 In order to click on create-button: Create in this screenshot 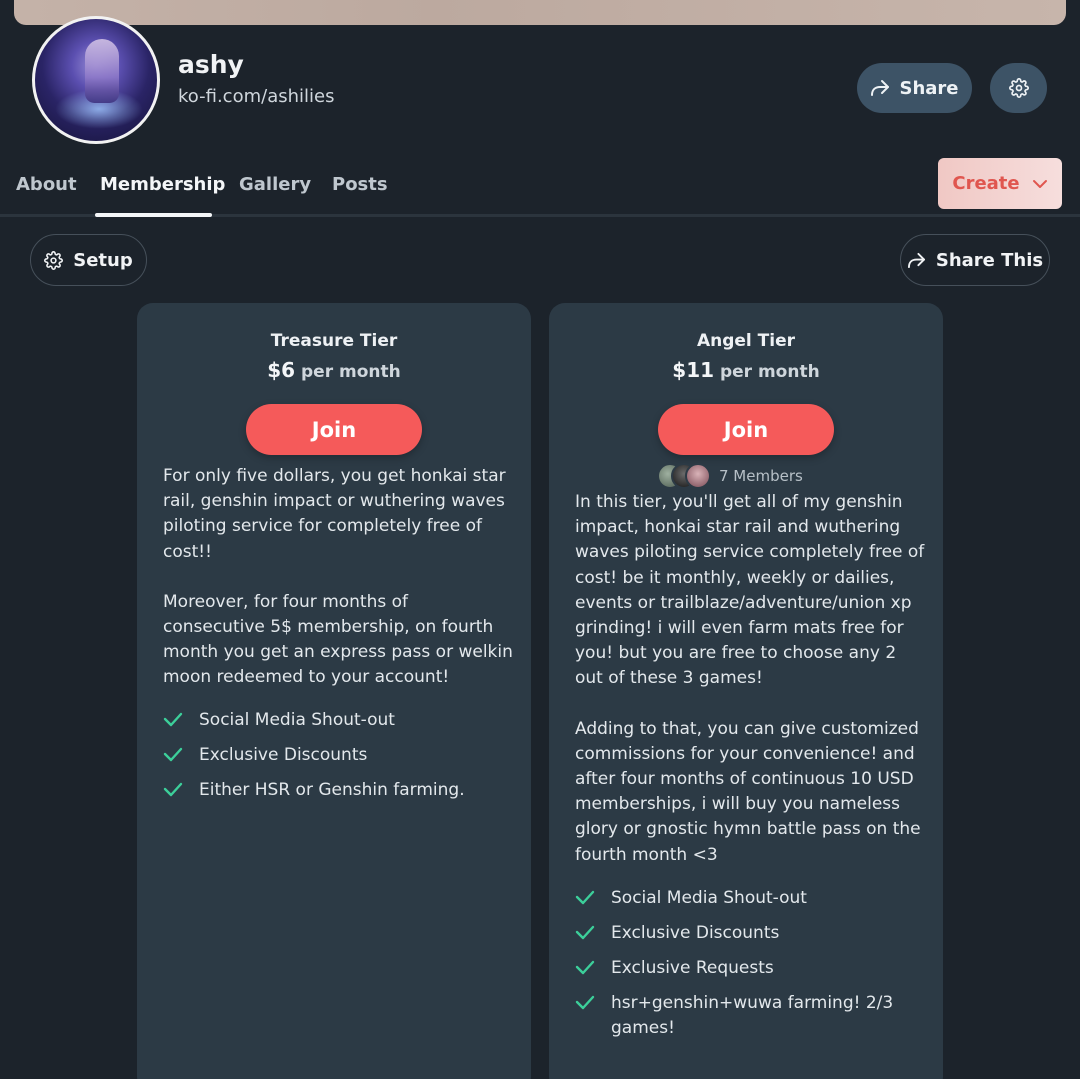, I will do `click(1000, 183)`.